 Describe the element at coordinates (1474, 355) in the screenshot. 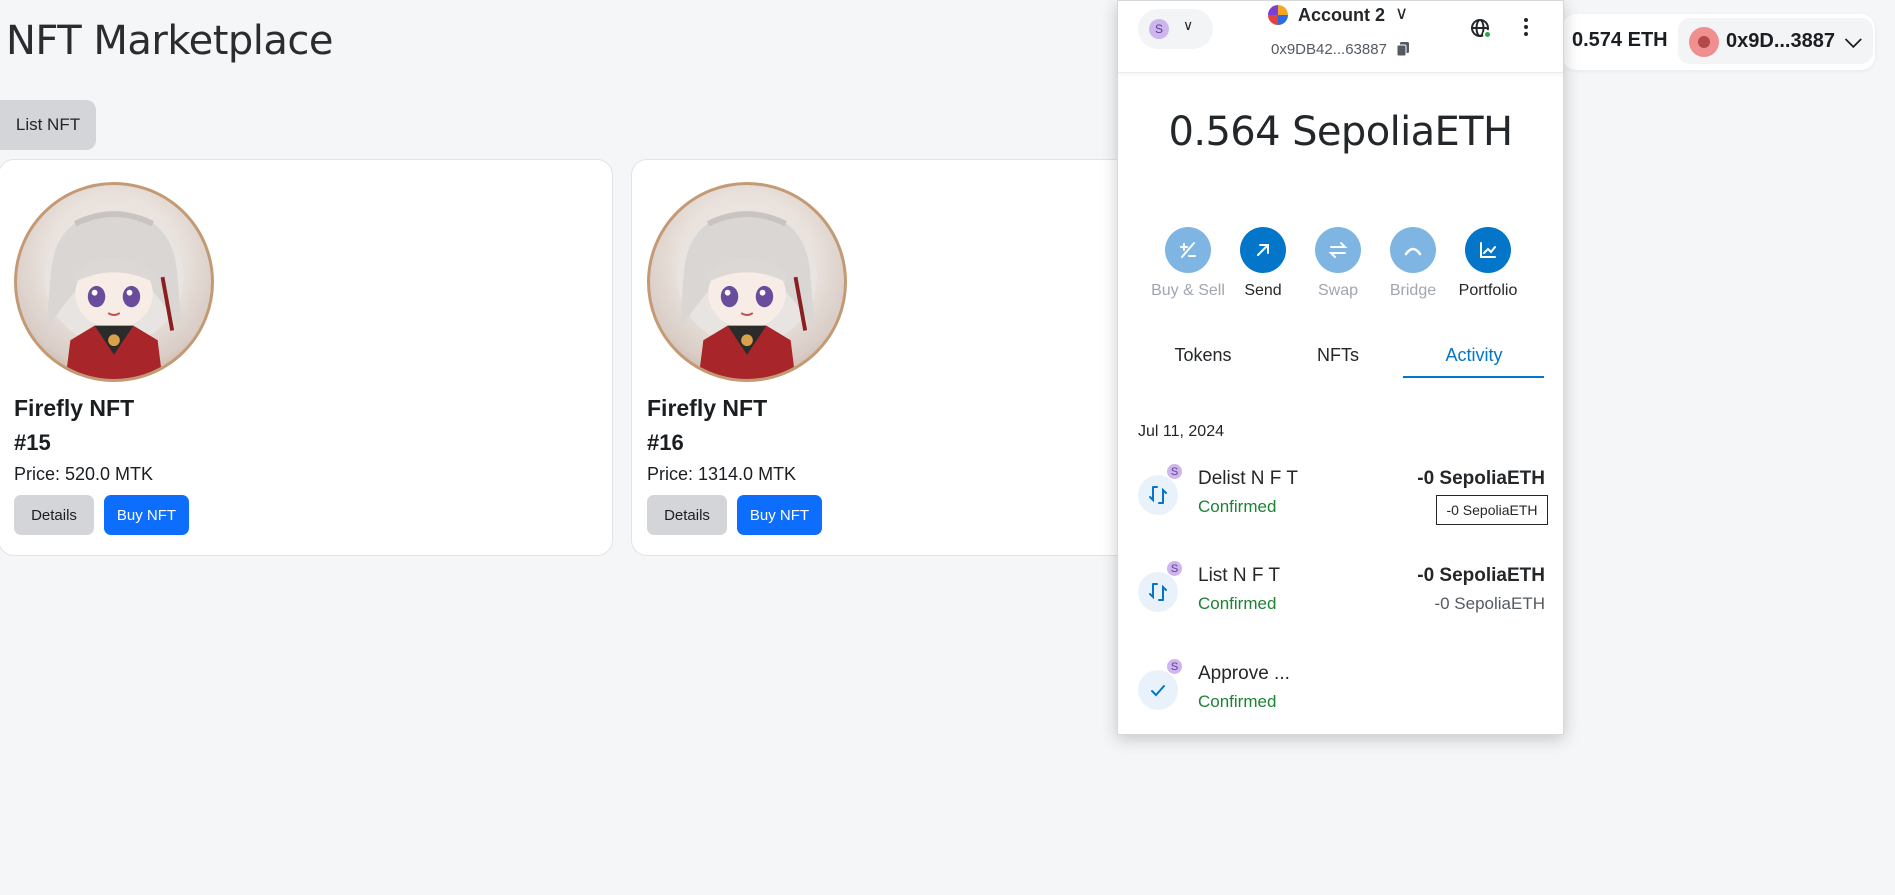

I see `tab-activity: Activity` at that location.